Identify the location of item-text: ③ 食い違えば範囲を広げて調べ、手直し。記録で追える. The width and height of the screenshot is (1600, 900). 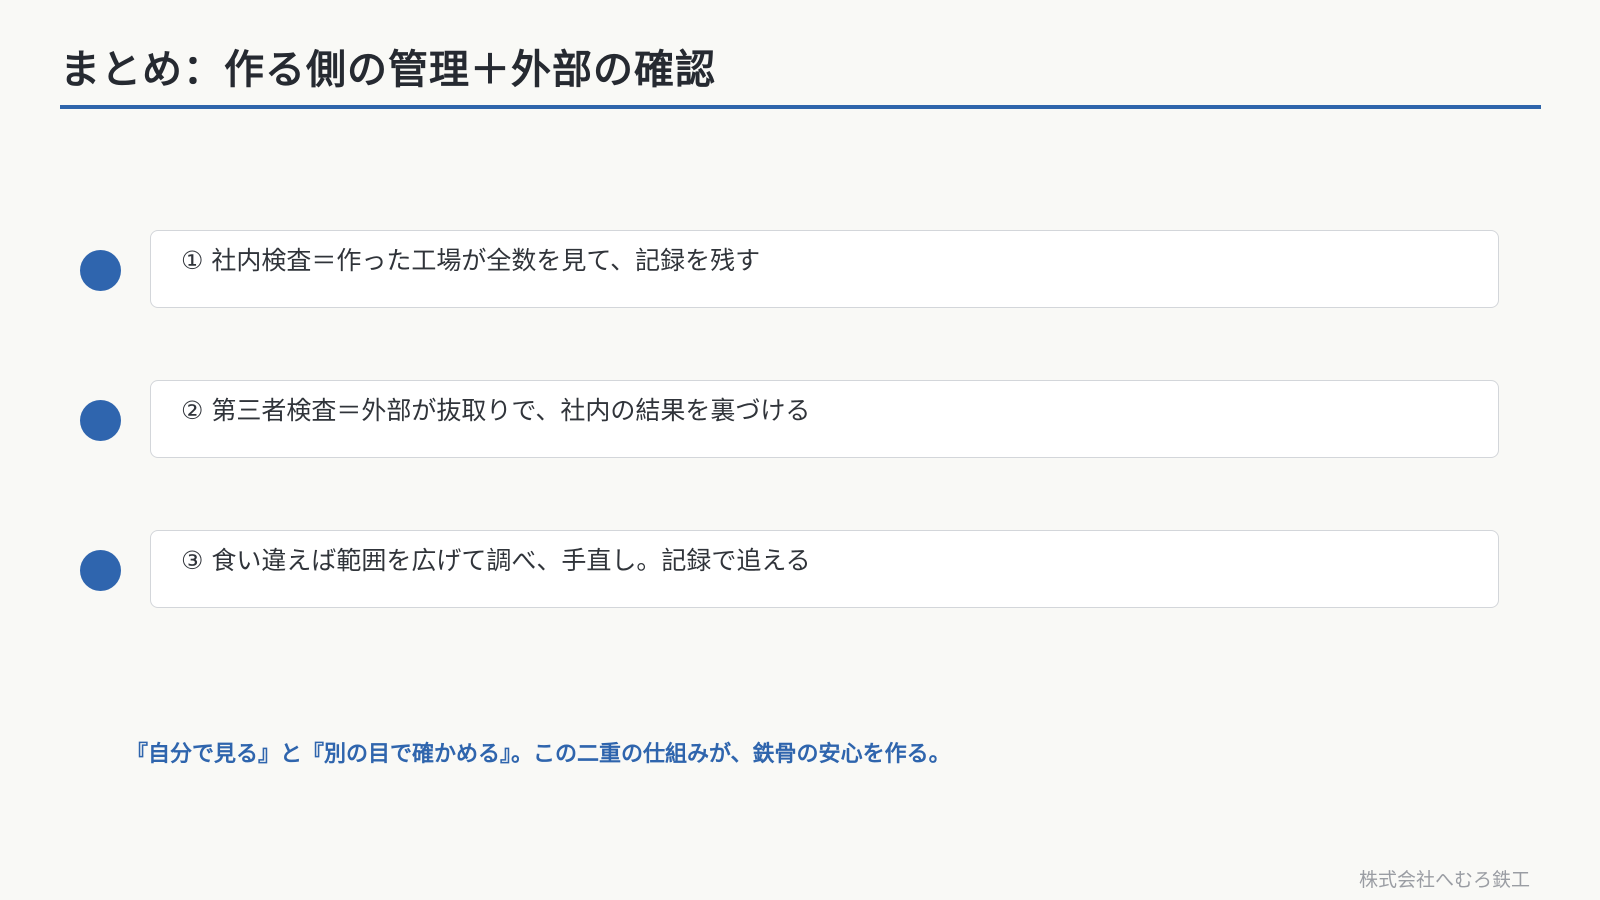
(496, 560).